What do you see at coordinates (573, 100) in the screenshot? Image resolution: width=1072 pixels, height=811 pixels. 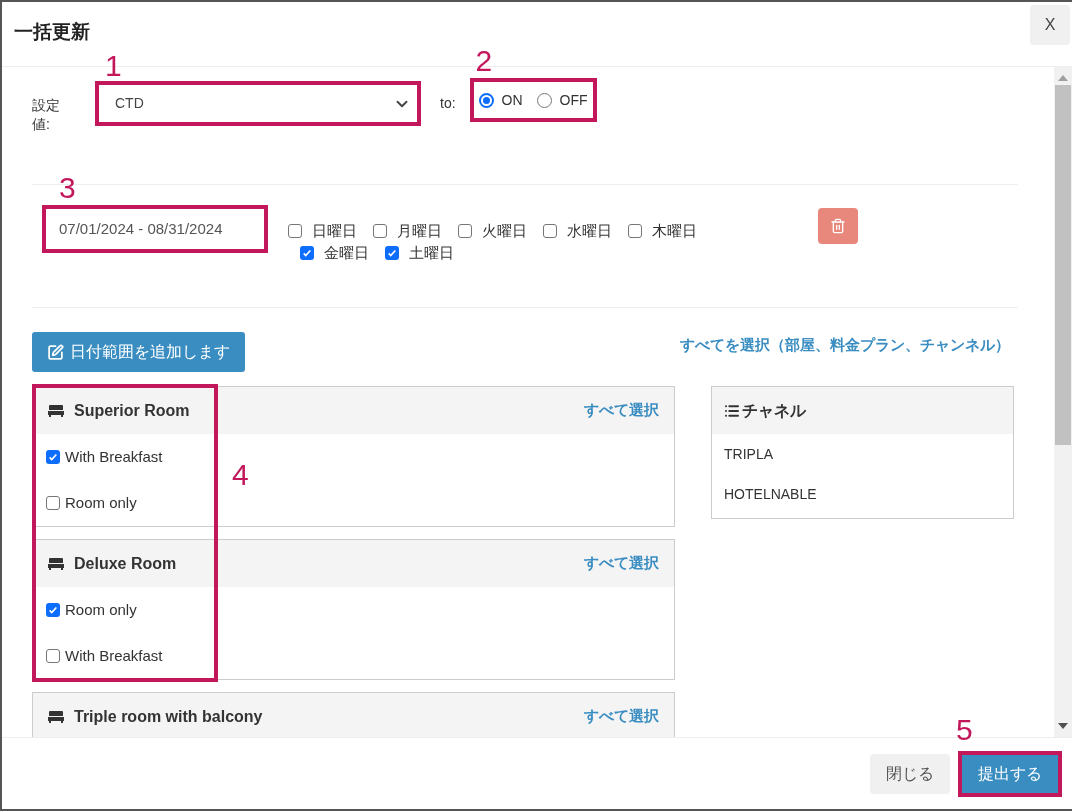 I see `radio-label: OFF` at bounding box center [573, 100].